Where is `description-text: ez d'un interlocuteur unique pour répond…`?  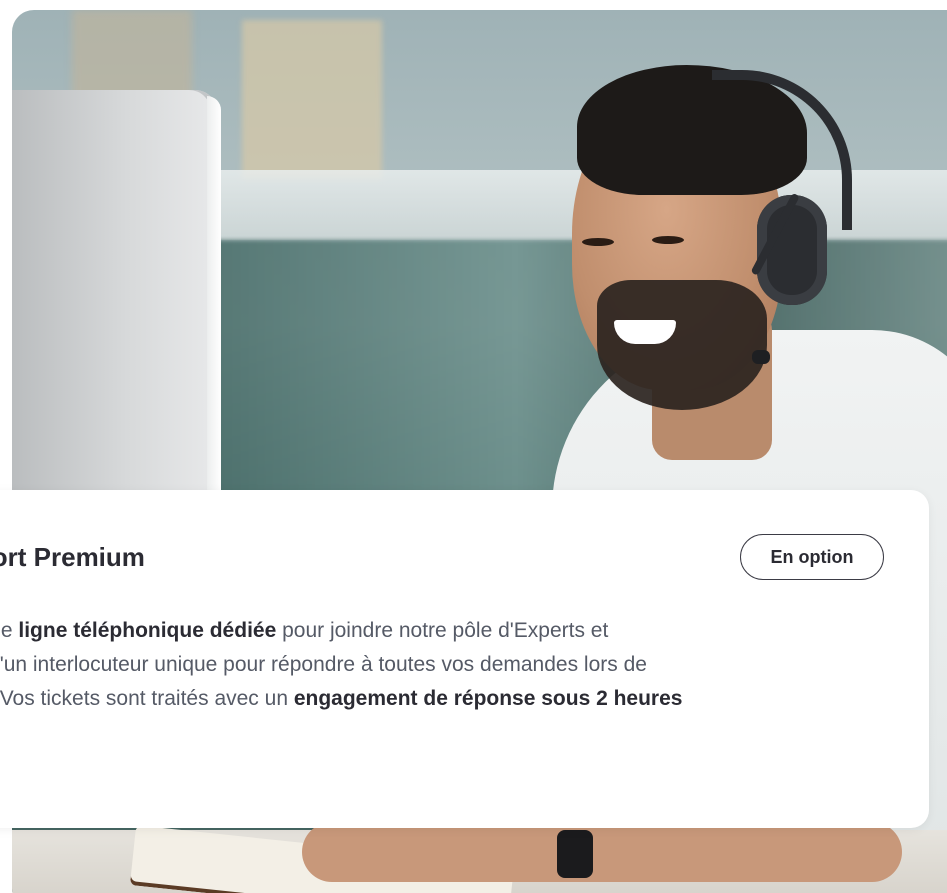 description-text: ez d'un interlocuteur unique pour répond… is located at coordinates (323, 664).